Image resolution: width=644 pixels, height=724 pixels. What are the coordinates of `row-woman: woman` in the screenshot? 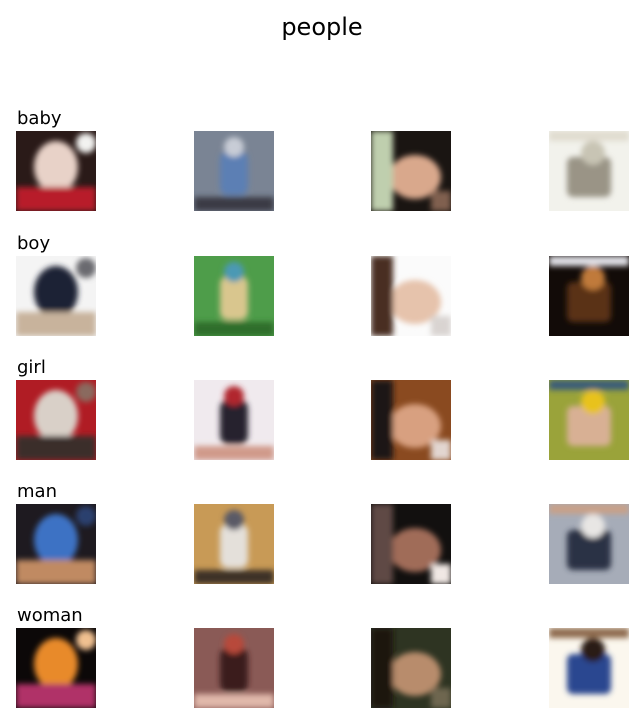 It's located at (322, 656).